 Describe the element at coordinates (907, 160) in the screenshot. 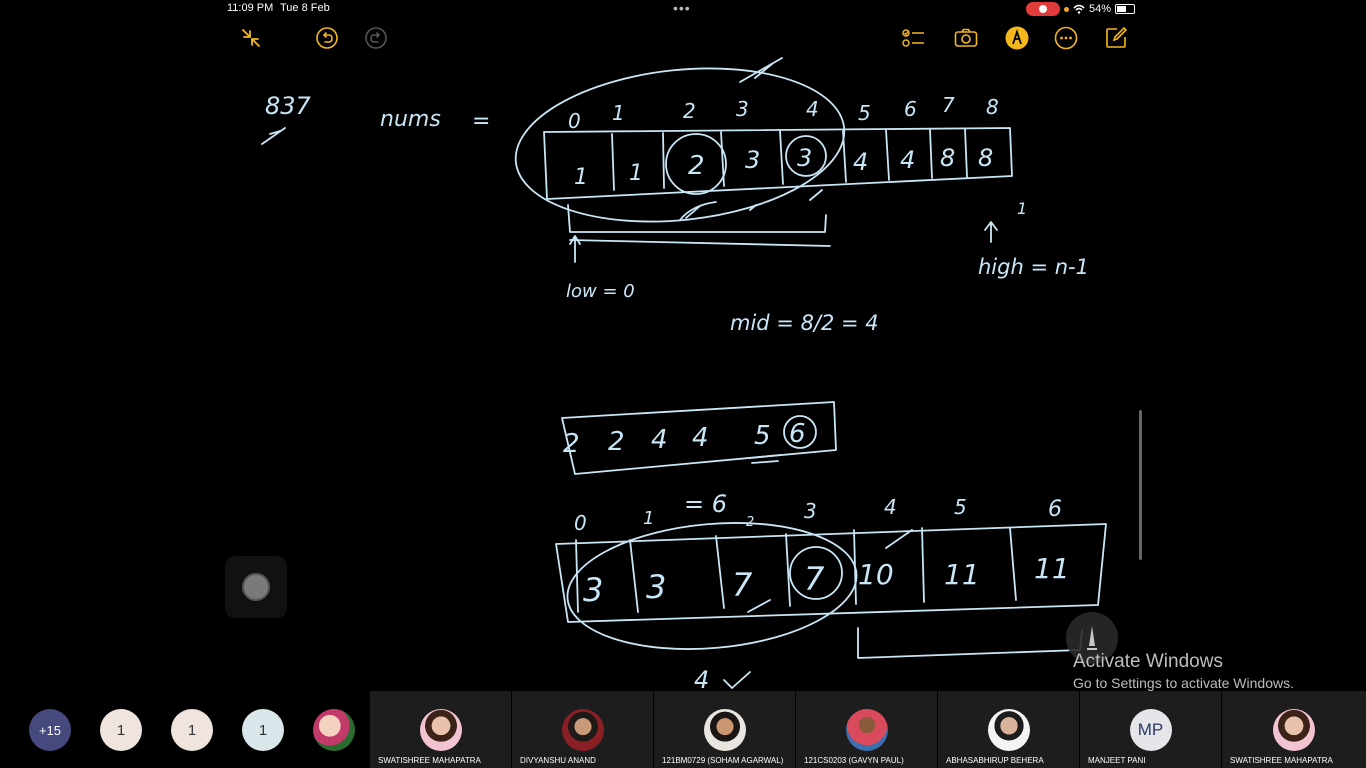

I see `val-6: 4` at that location.